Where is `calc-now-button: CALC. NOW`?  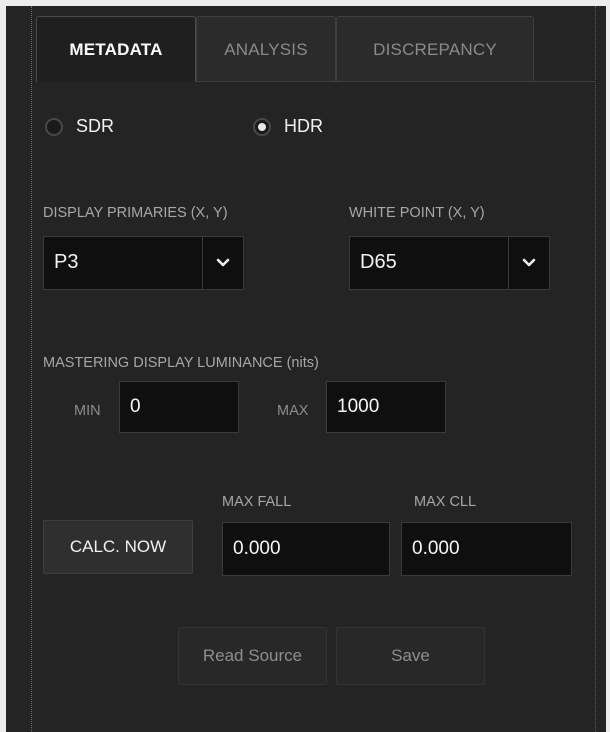
calc-now-button: CALC. NOW is located at coordinates (118, 547).